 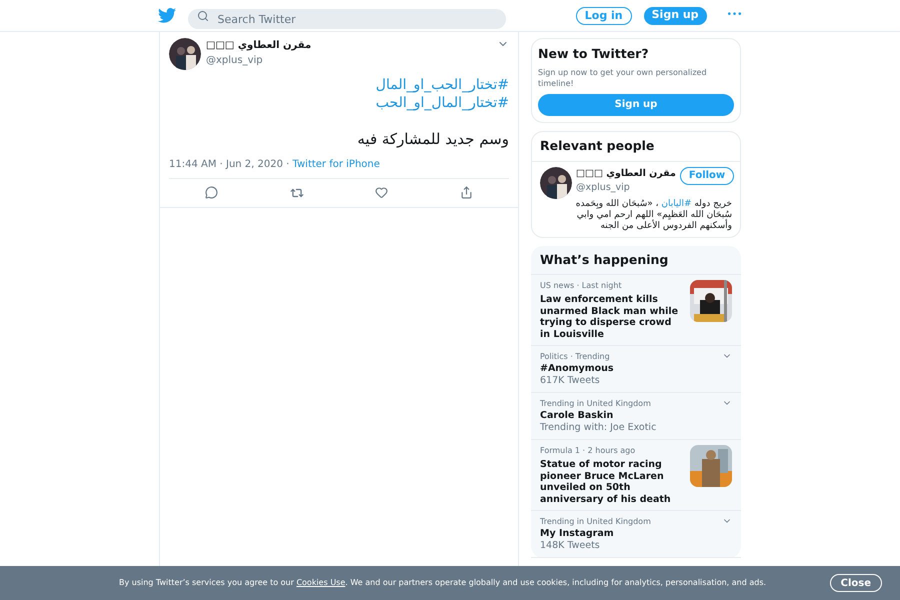 What do you see at coordinates (167, 15) in the screenshot?
I see `bird-logo-icon` at bounding box center [167, 15].